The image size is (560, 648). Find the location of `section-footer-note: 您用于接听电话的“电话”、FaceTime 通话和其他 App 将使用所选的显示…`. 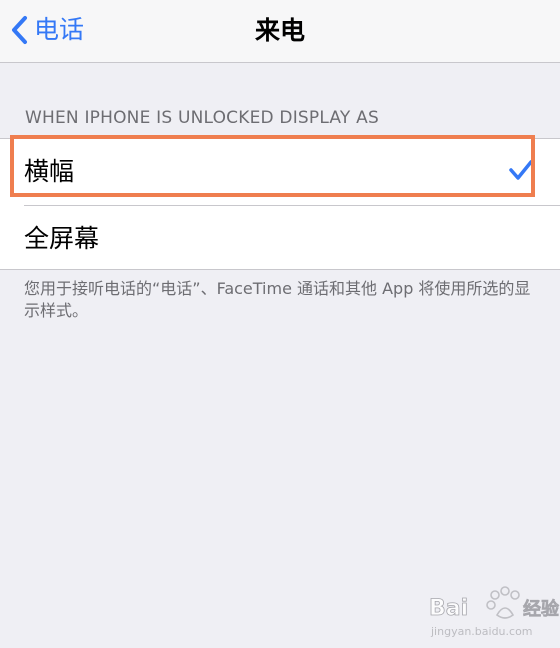

section-footer-note: 您用于接听电话的“电话”、FaceTime 通话和其他 App 将使用所选的显示… is located at coordinates (277, 299).